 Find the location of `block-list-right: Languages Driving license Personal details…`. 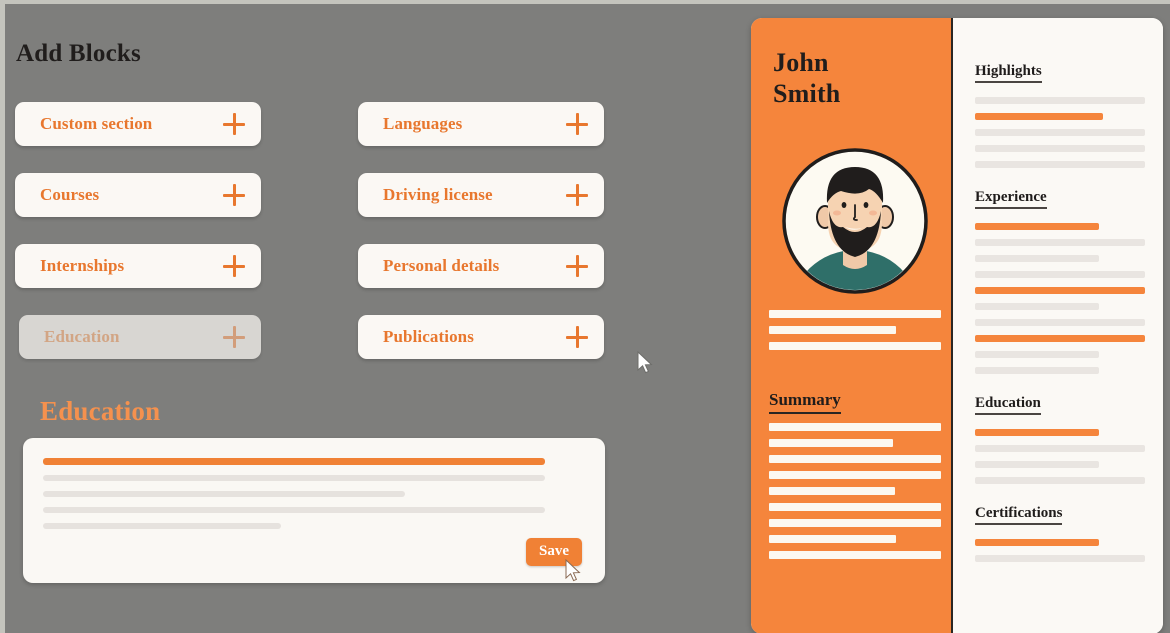

block-list-right: Languages Driving license Personal details… is located at coordinates (481, 244).